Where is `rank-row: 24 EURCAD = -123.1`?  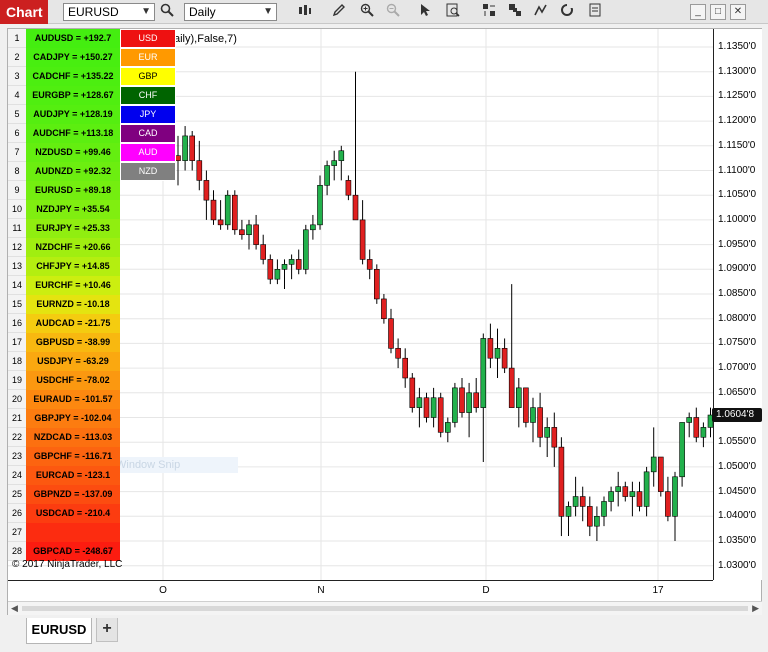 rank-row: 24 EURCAD = -123.1 is located at coordinates (64, 475).